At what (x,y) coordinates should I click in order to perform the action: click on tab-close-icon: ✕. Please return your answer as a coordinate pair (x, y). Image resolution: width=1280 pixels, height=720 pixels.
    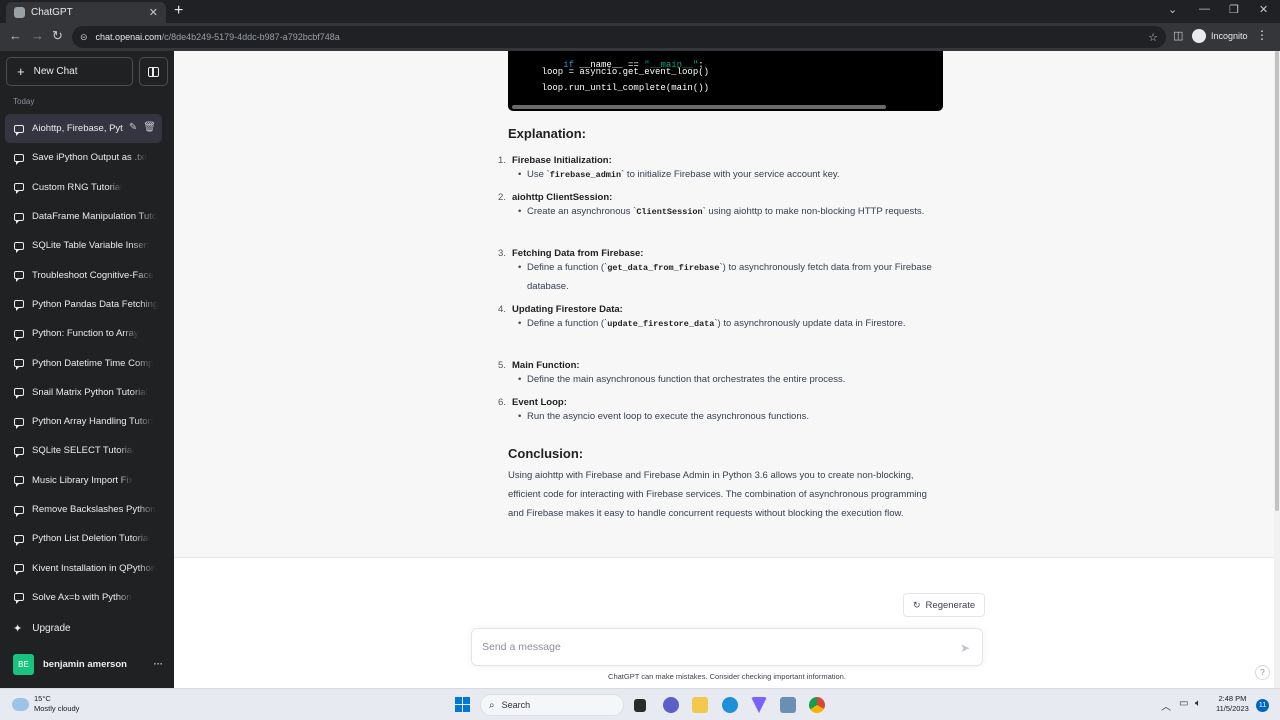
    Looking at the image, I should click on (153, 12).